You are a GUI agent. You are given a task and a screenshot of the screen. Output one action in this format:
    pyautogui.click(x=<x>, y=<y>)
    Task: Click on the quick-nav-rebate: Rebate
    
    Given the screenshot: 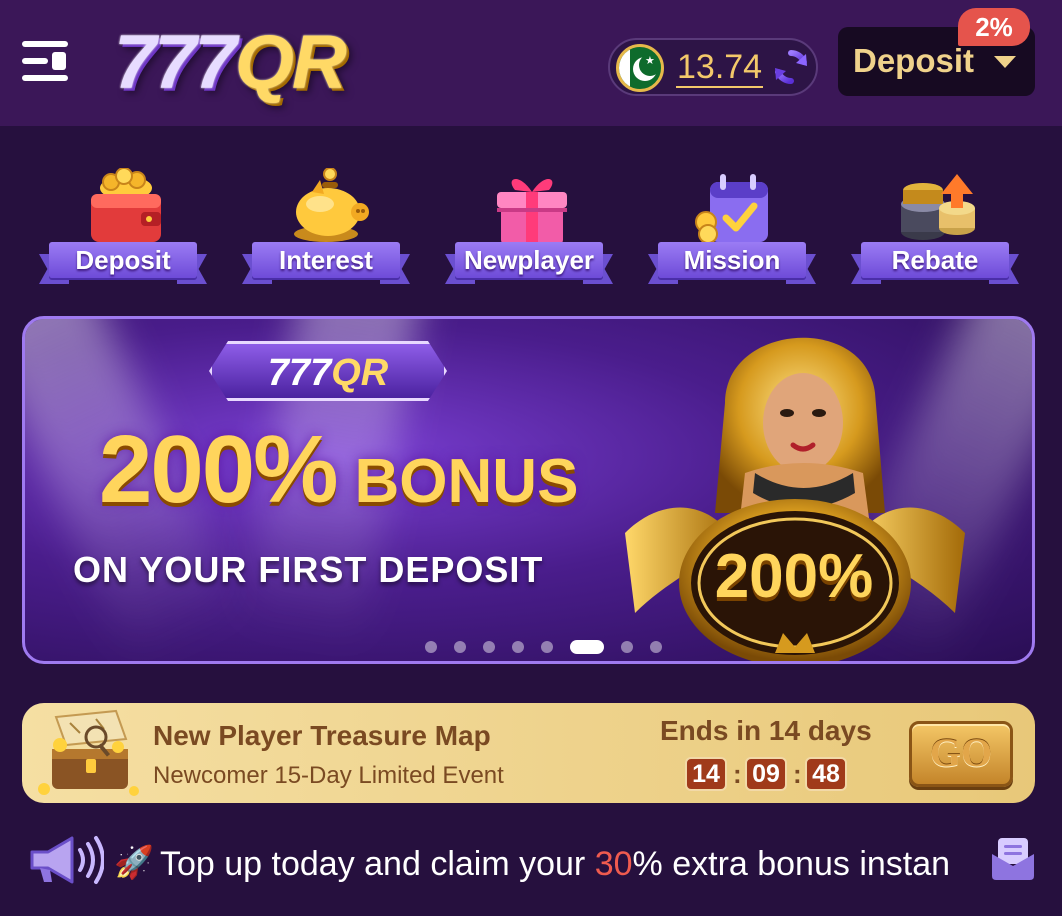 What is the action you would take?
    pyautogui.click(x=935, y=225)
    